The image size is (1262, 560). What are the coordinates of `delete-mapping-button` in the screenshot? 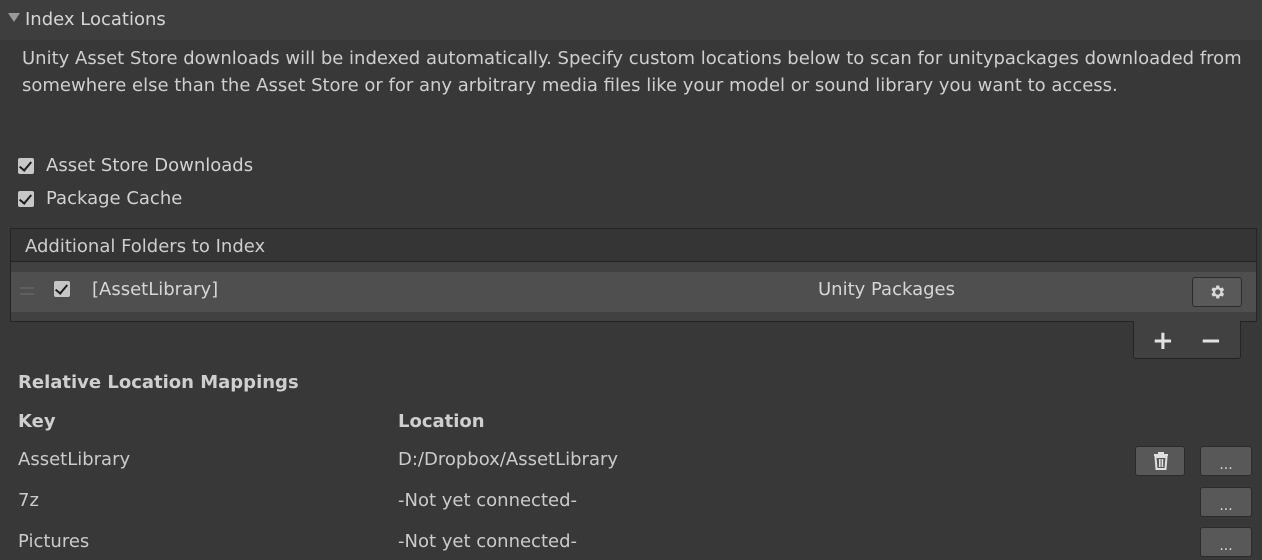 It's located at (1160, 461).